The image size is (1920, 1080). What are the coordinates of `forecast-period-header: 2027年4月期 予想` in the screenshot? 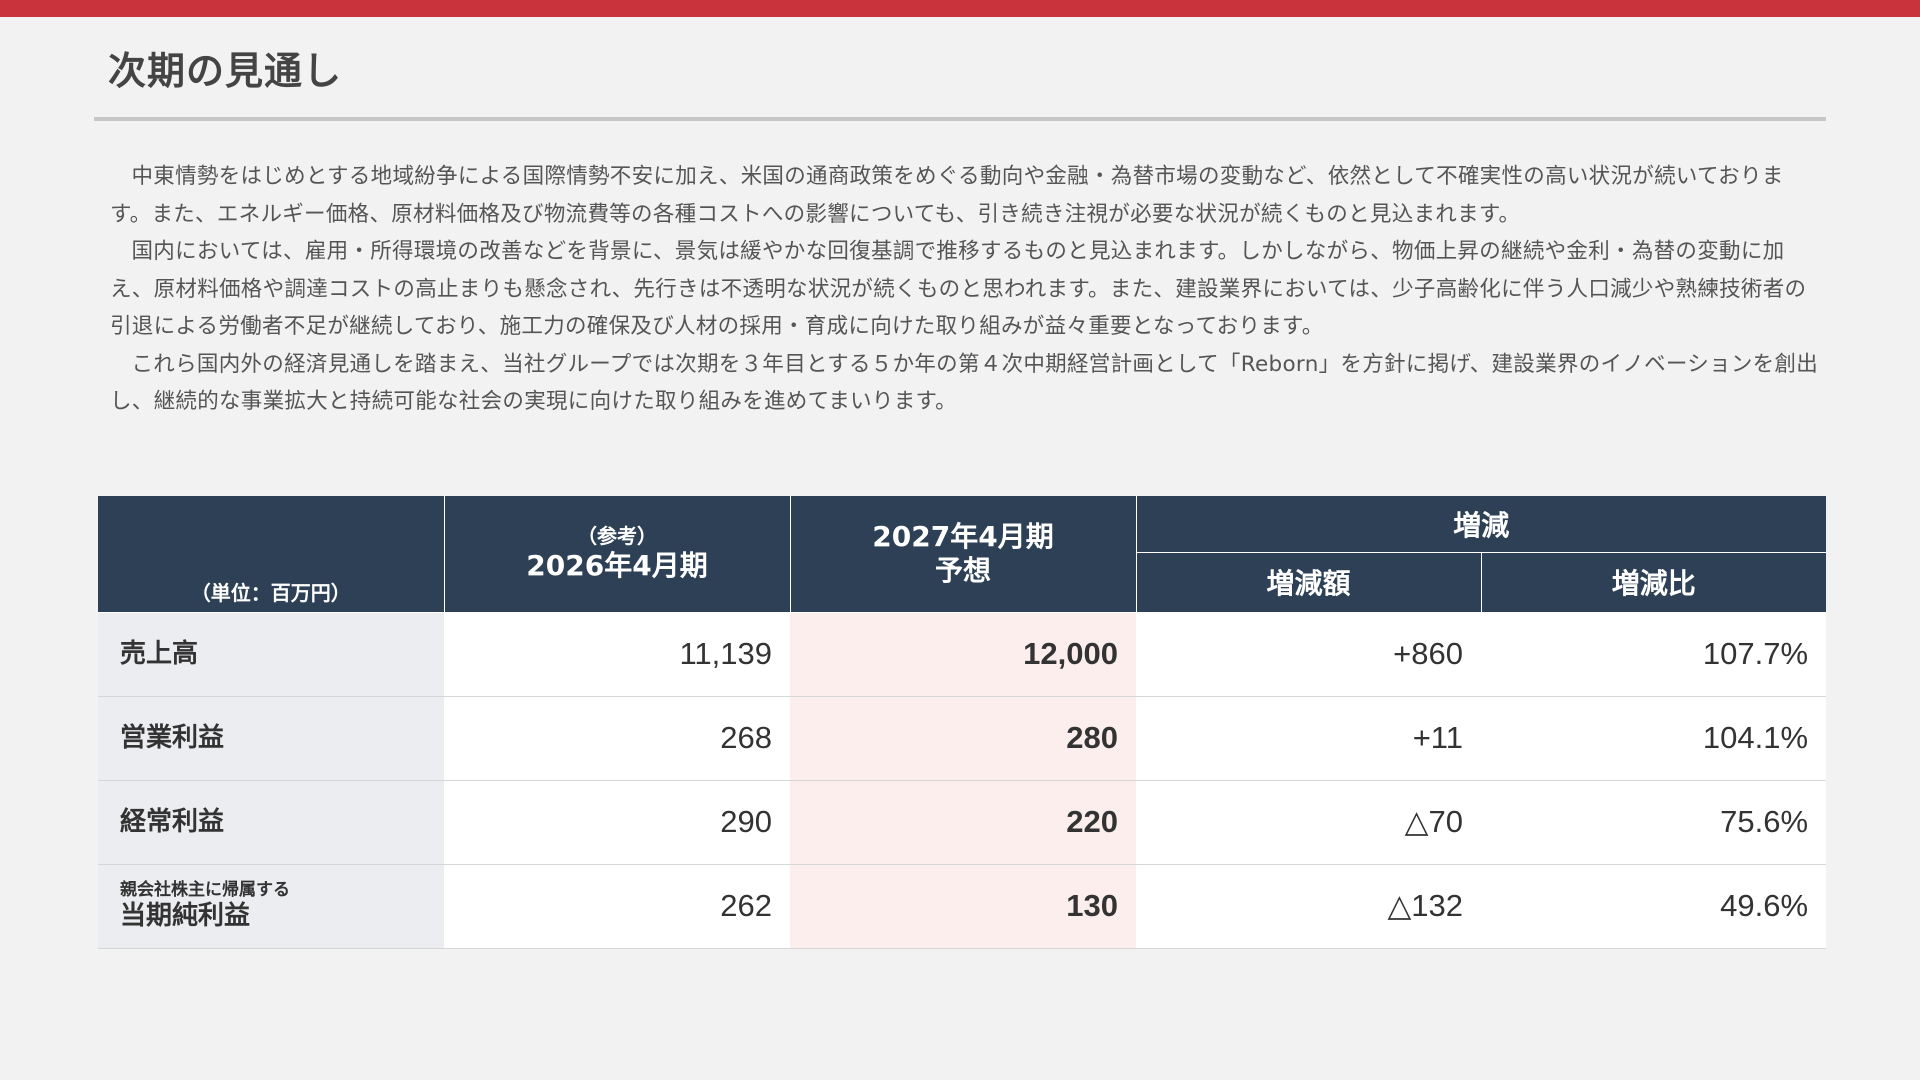 It's located at (963, 554).